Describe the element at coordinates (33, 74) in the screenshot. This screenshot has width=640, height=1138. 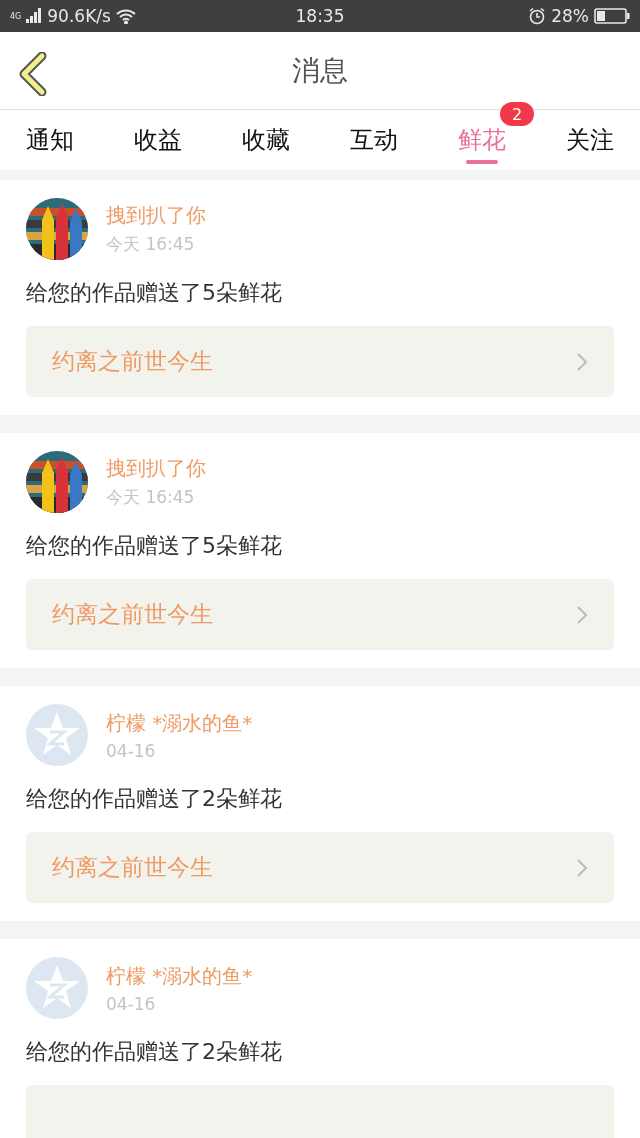
I see `back-icon` at that location.